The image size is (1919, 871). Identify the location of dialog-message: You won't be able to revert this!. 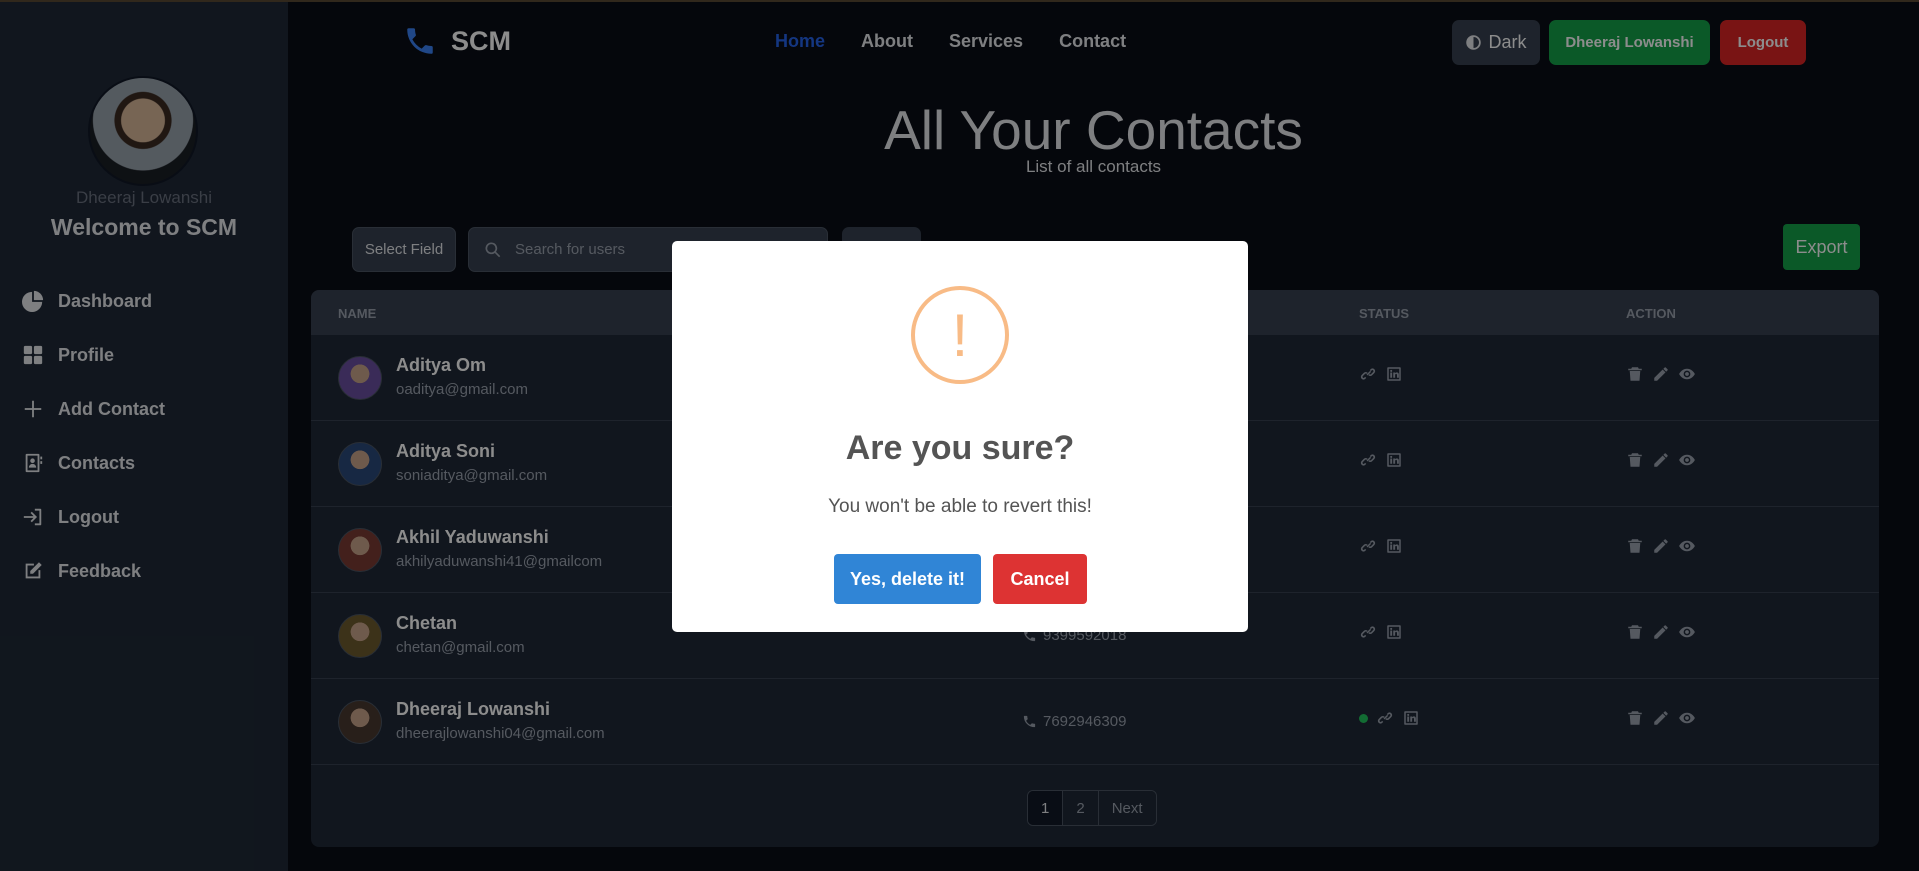
(960, 506).